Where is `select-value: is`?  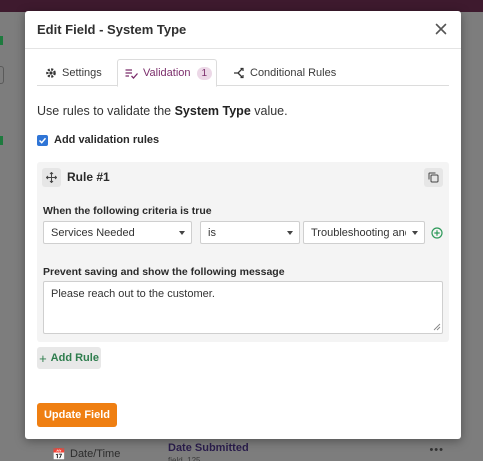 select-value: is is located at coordinates (212, 232).